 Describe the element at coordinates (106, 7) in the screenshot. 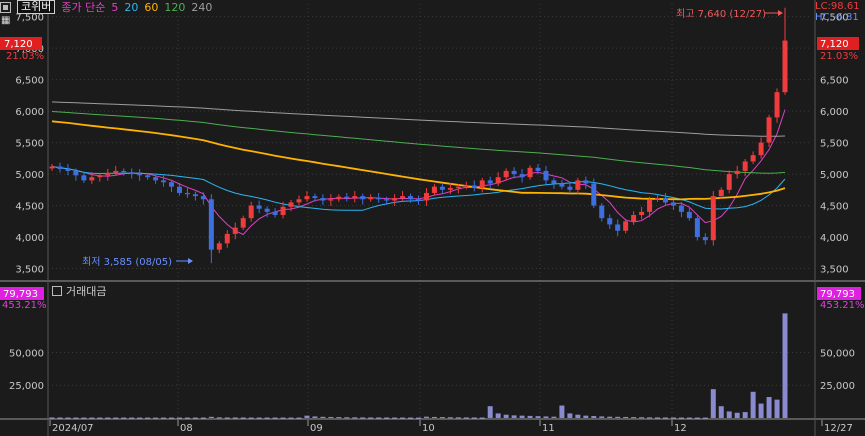

I see `chart-header: 코위버 종가 단순 5 20 60 120 240` at that location.